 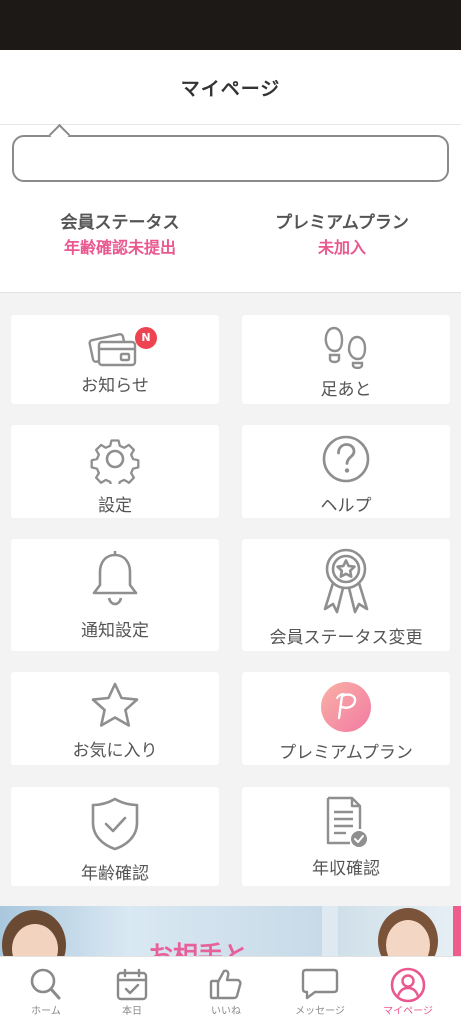 I want to click on bubble-tail, so click(x=59, y=134).